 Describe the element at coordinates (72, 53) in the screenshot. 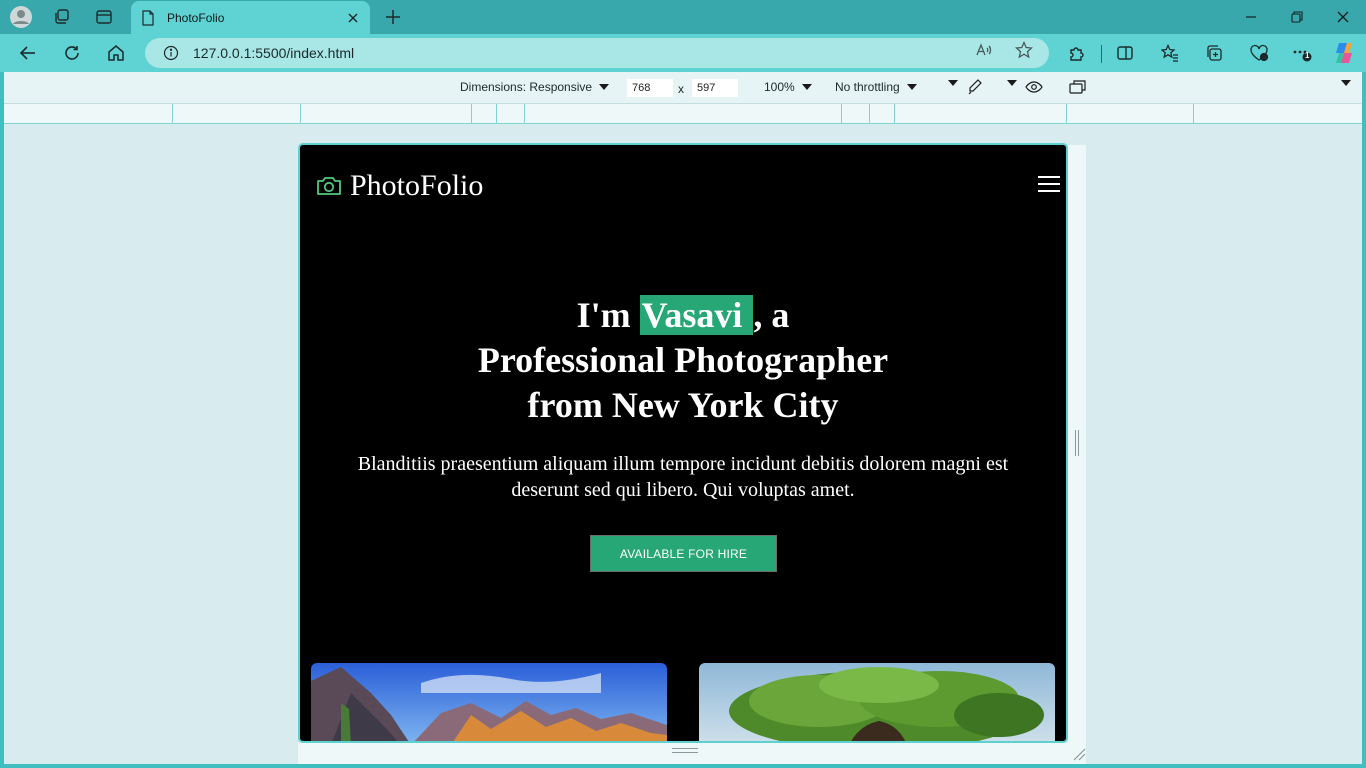

I see `refresh-icon` at that location.